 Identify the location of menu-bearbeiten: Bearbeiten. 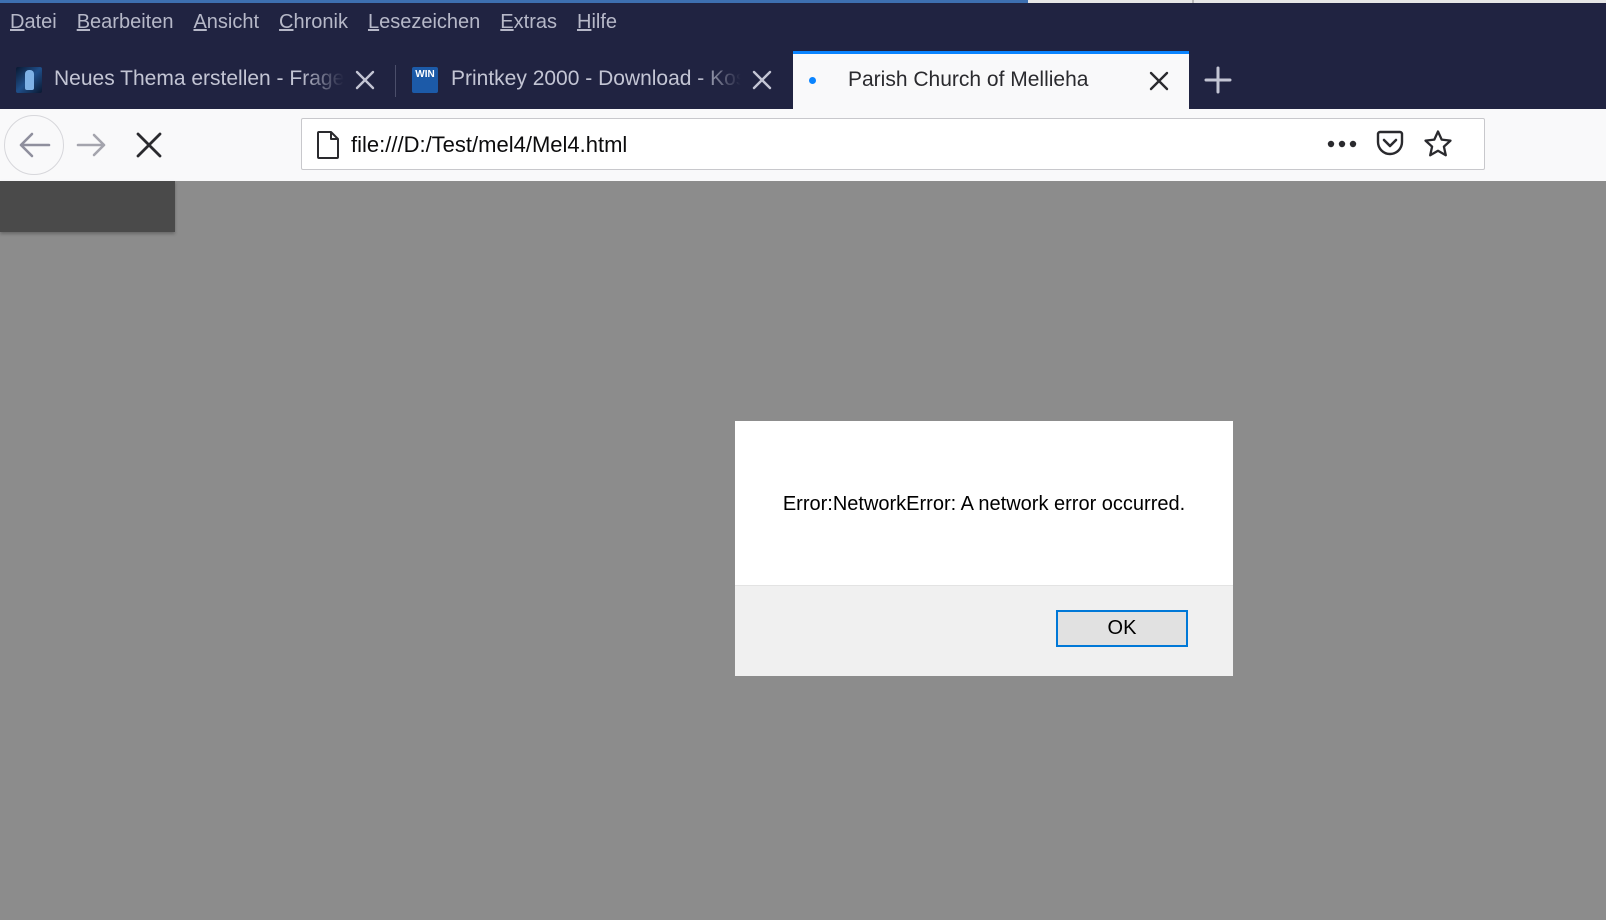
(125, 22).